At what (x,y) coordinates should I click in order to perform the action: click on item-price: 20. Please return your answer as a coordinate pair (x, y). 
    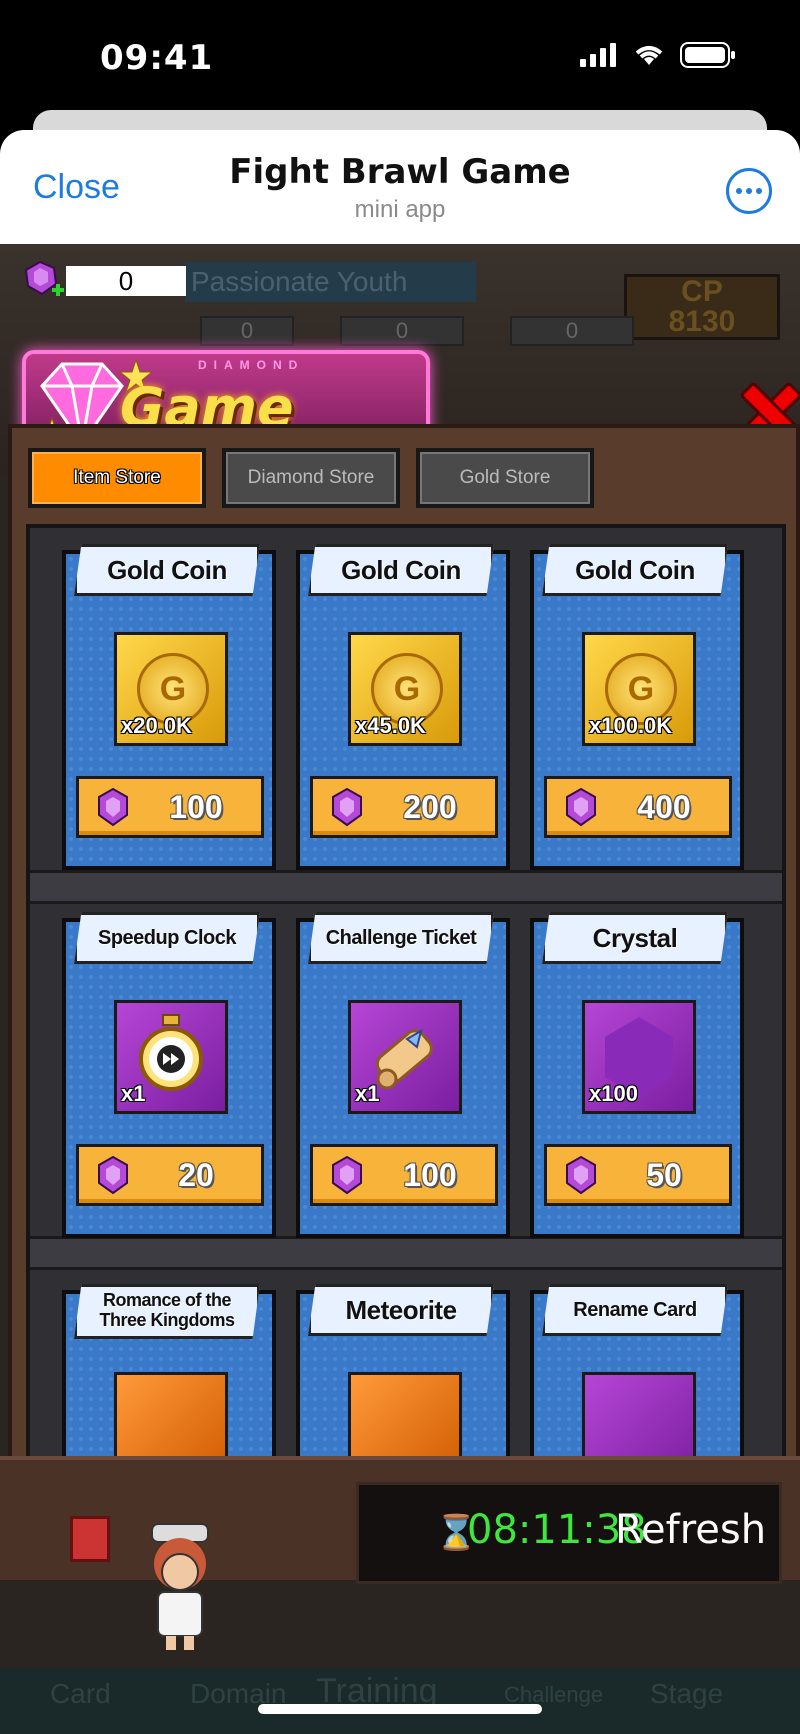
    Looking at the image, I should click on (196, 1175).